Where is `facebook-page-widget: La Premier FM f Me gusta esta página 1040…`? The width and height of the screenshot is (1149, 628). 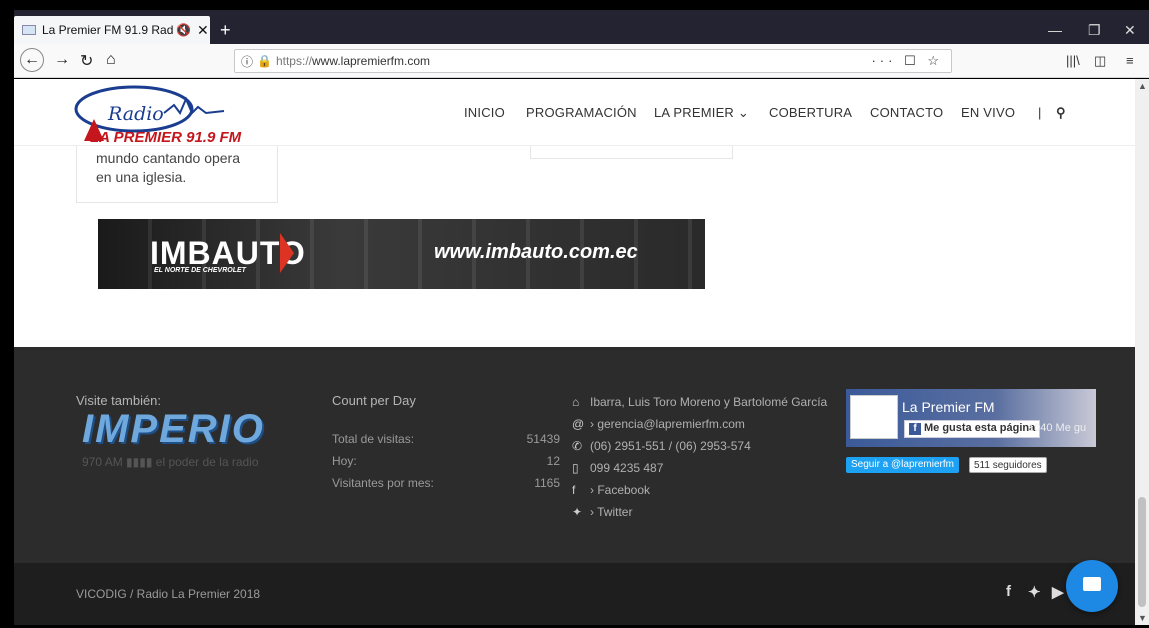
facebook-page-widget: La Premier FM f Me gusta esta página 1040… is located at coordinates (971, 418).